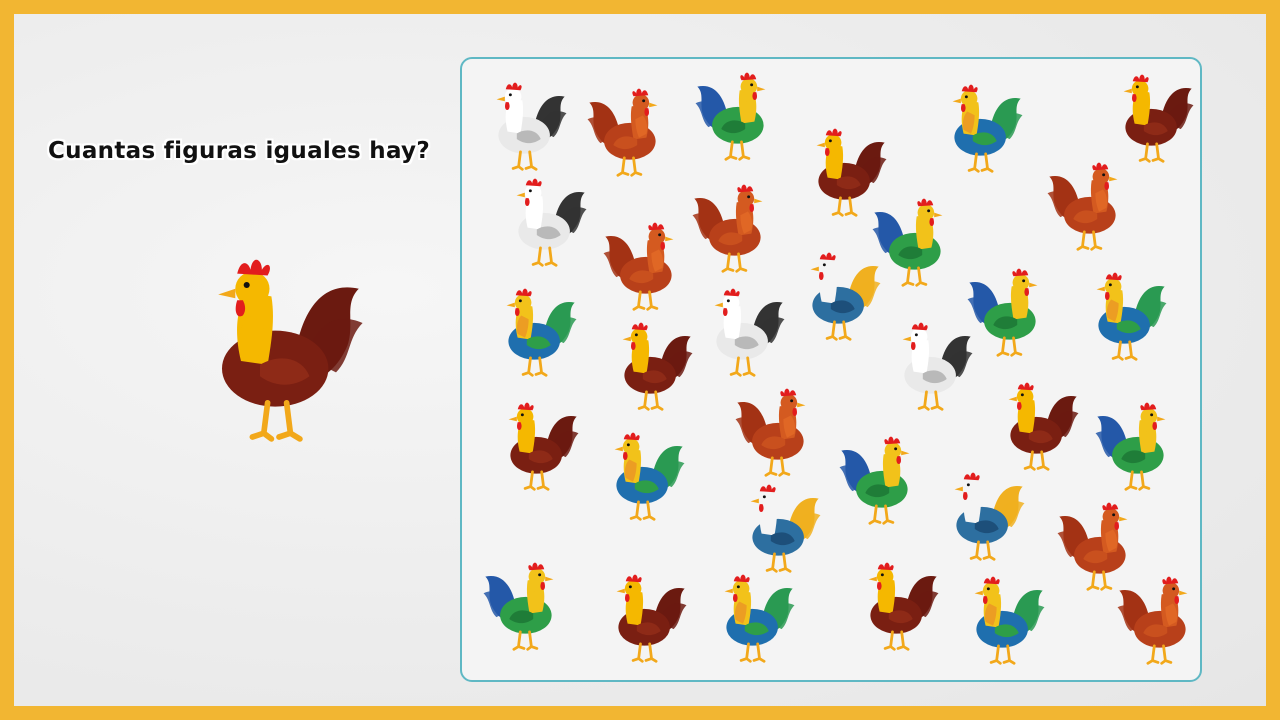  What do you see at coordinates (239, 151) in the screenshot?
I see `question-text: Cuantas figuras iguales hay?` at bounding box center [239, 151].